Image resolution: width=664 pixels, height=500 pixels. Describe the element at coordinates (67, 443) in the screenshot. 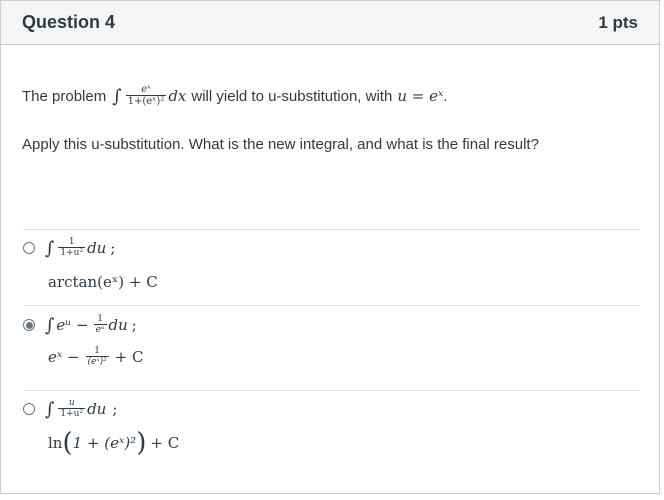

I see `left-paren: (` at that location.